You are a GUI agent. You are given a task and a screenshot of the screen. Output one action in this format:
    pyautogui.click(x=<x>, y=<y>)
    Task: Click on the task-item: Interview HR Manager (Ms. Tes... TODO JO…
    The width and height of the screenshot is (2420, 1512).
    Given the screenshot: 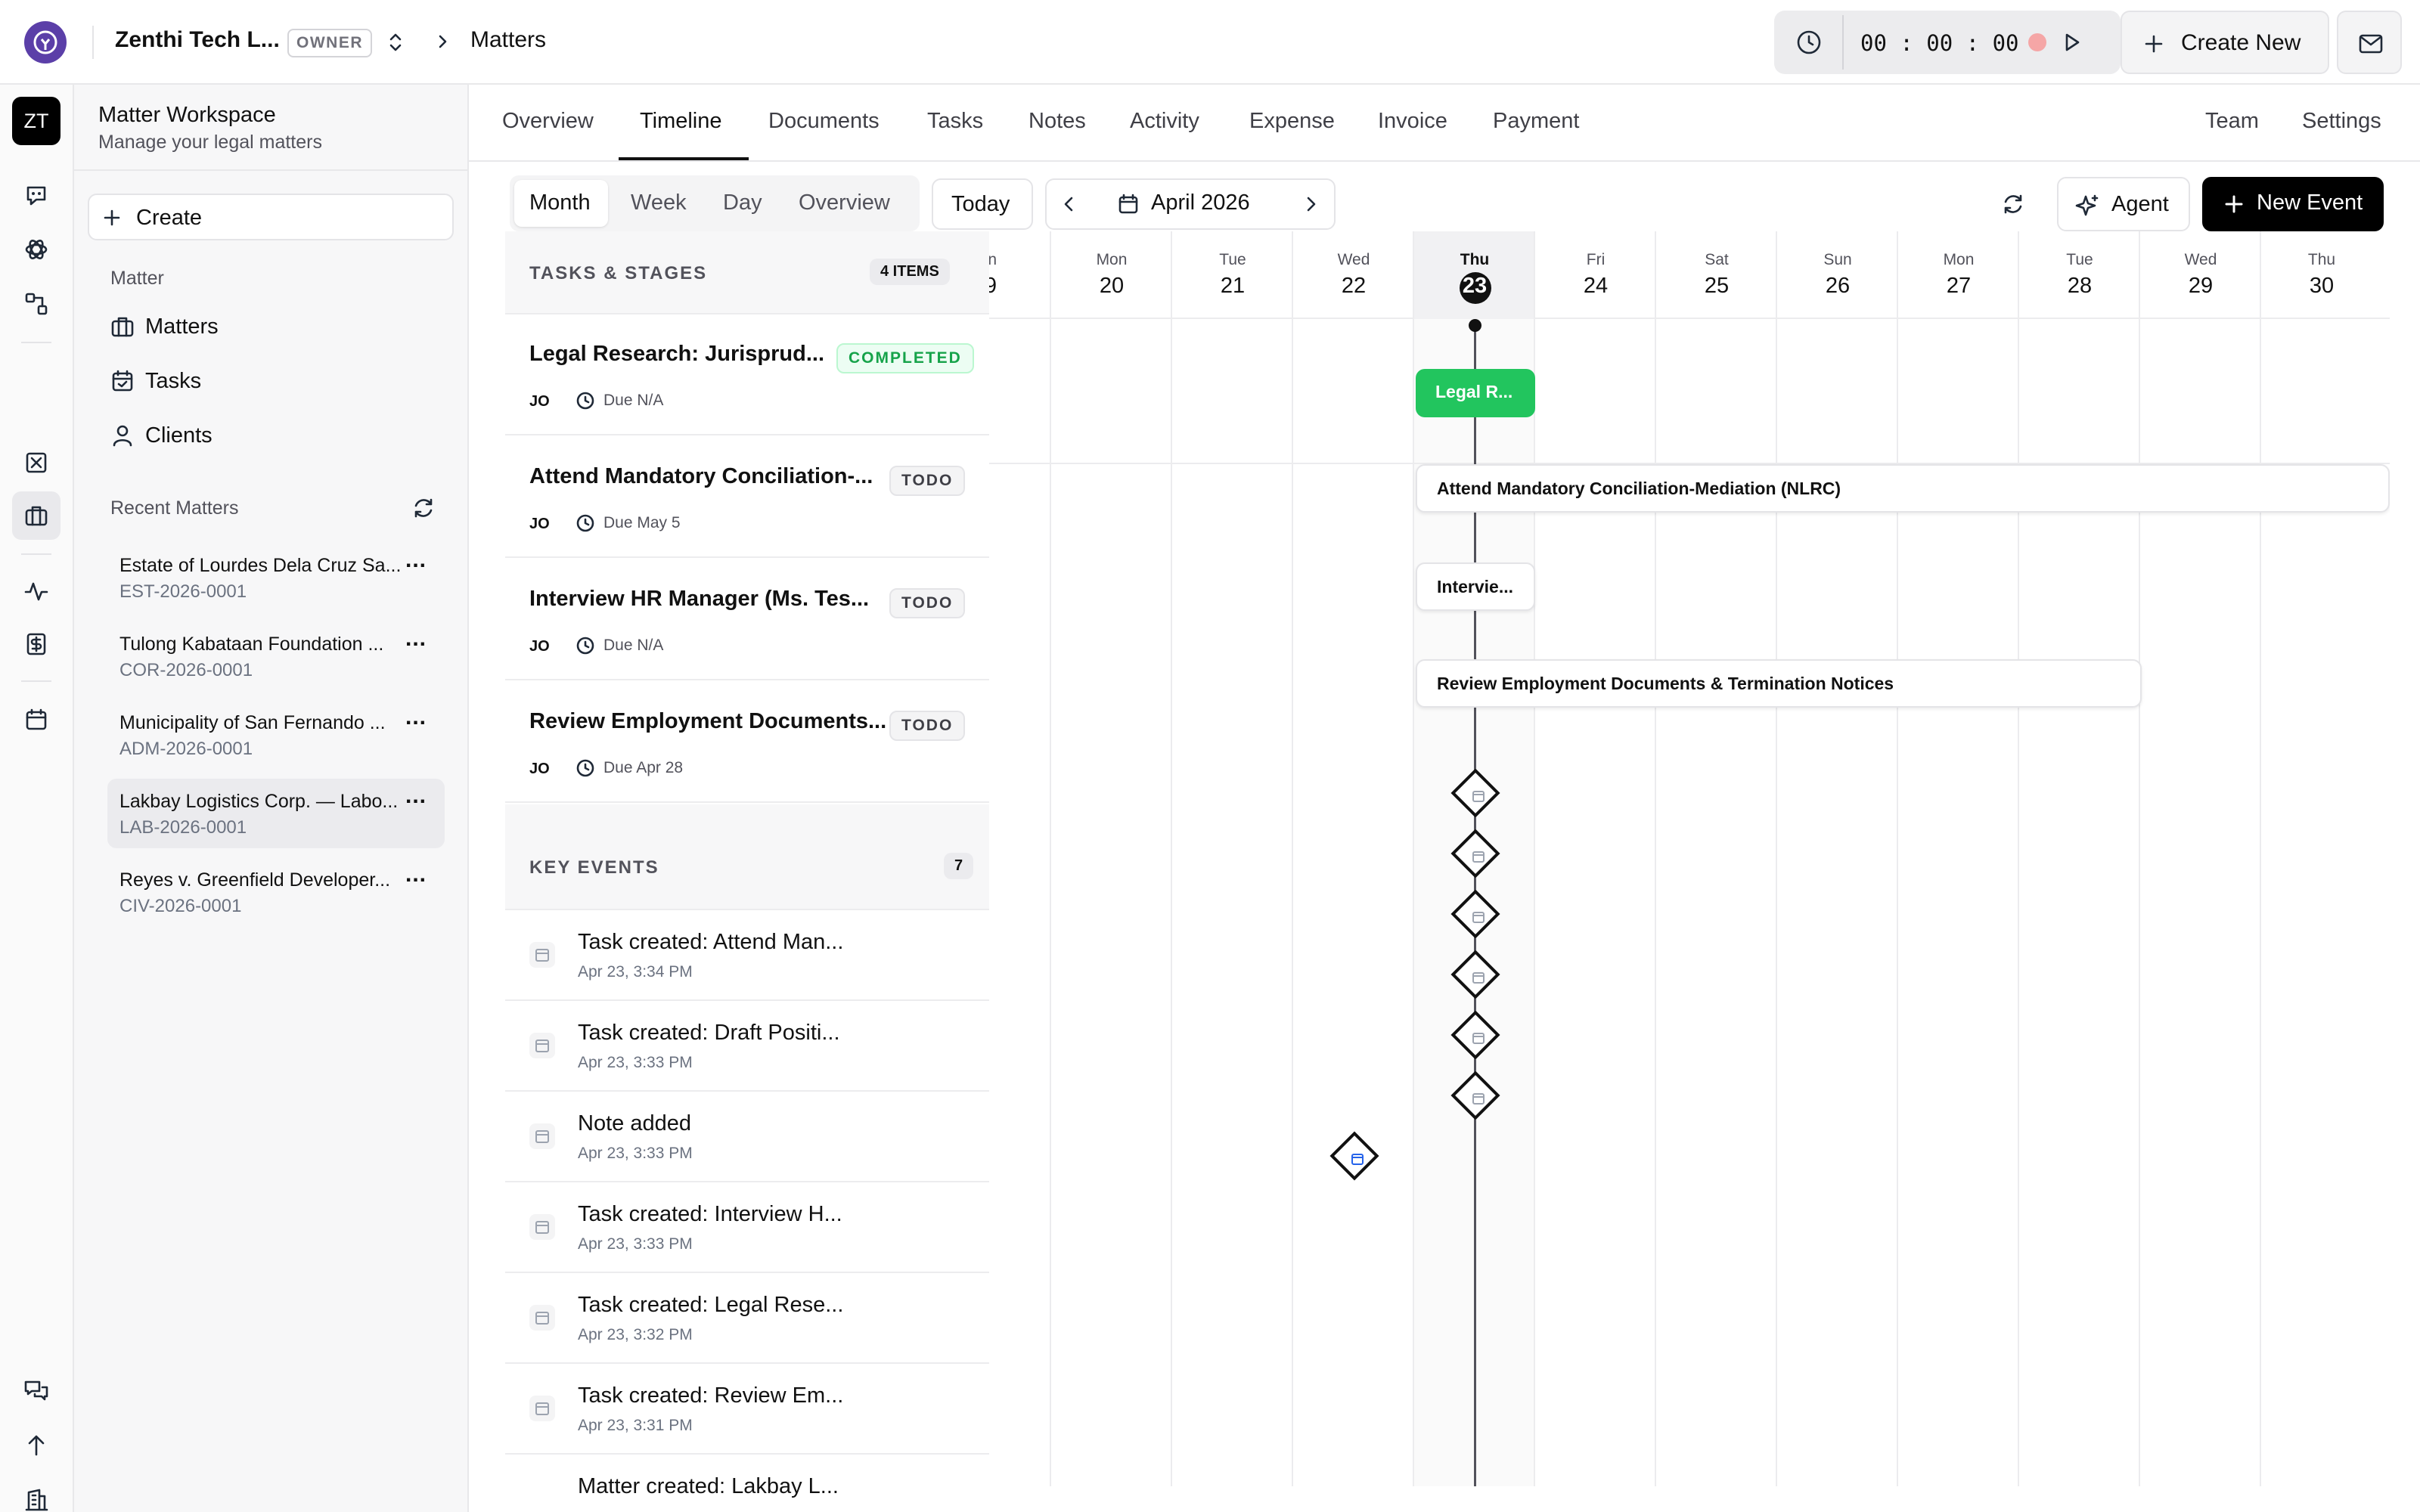 What is the action you would take?
    pyautogui.click(x=747, y=619)
    